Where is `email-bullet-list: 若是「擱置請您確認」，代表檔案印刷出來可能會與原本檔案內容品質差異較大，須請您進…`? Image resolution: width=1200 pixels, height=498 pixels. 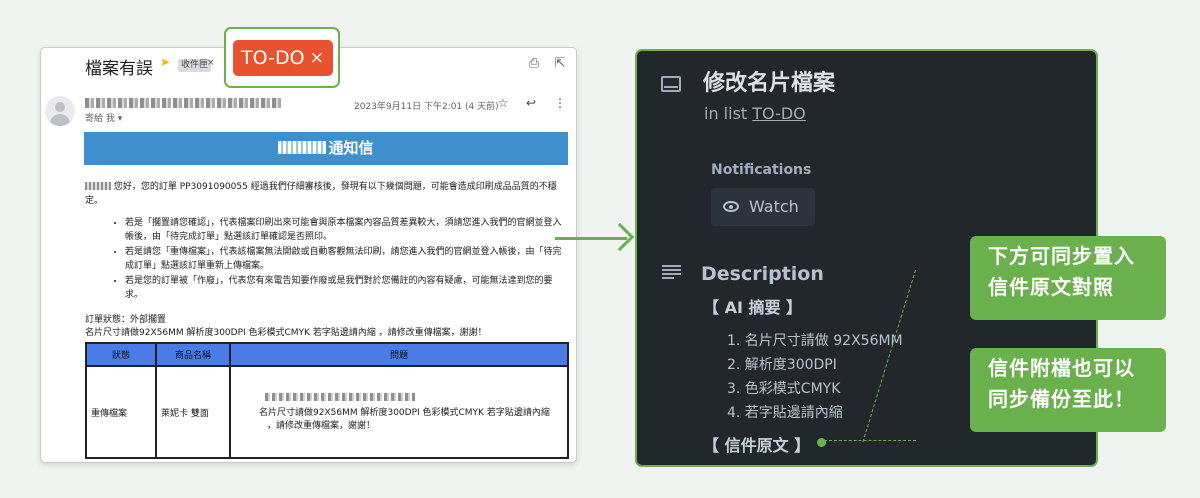
email-bullet-list: 若是「擱置請您確認」，代表檔案印刷出來可能會與原本檔案內容品質差異較大，須請您進… is located at coordinates (342, 259).